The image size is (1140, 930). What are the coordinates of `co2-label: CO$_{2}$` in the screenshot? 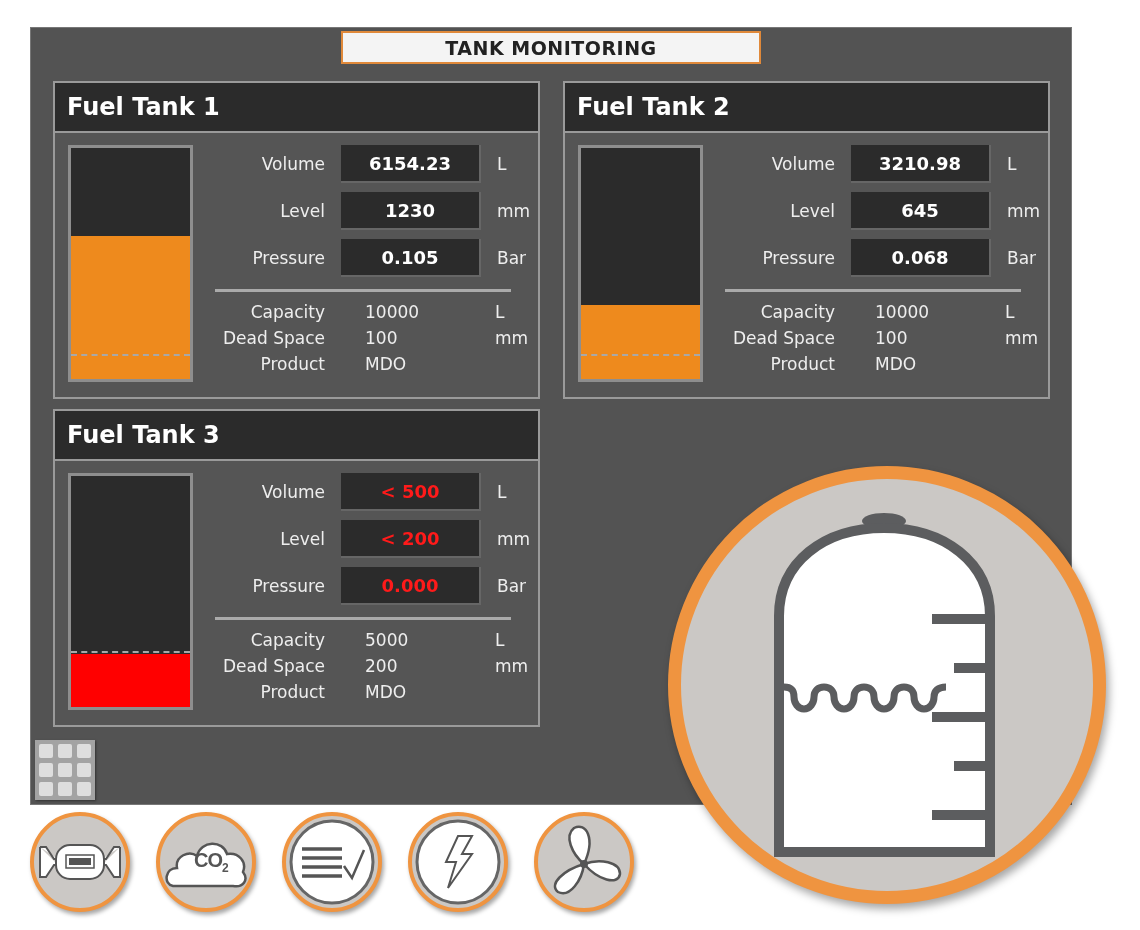 It's located at (211, 862).